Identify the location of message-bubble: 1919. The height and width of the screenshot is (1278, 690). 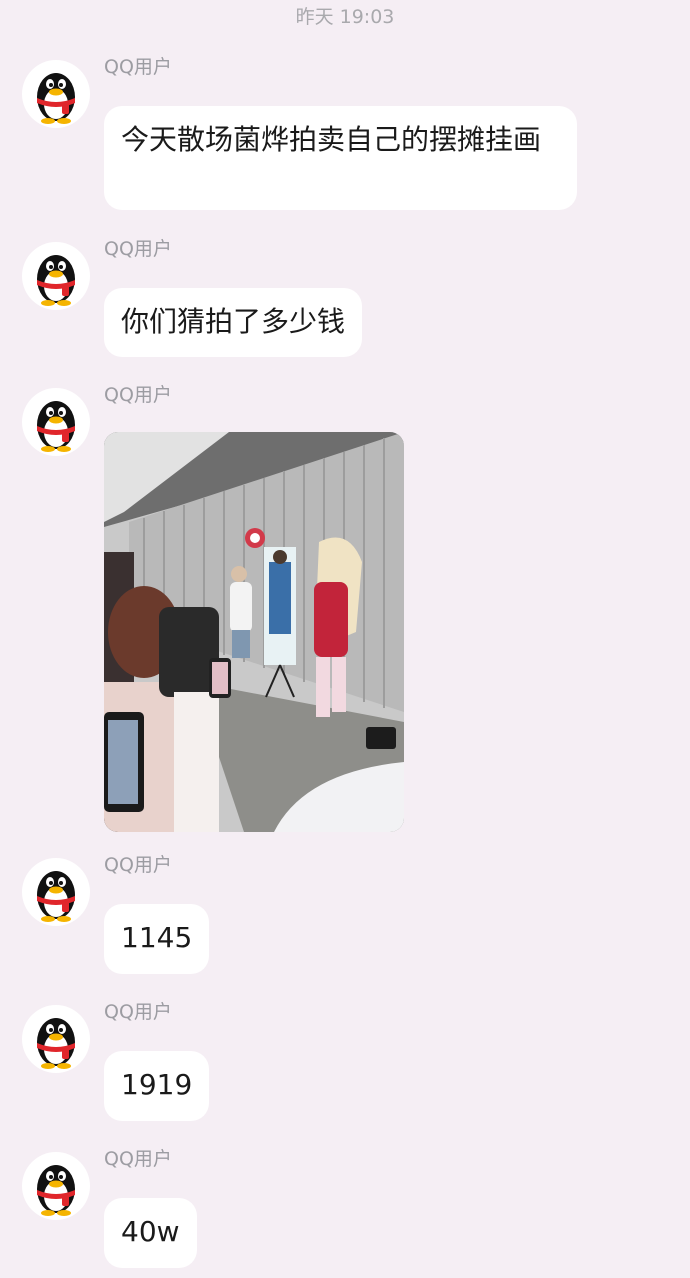
(157, 1086).